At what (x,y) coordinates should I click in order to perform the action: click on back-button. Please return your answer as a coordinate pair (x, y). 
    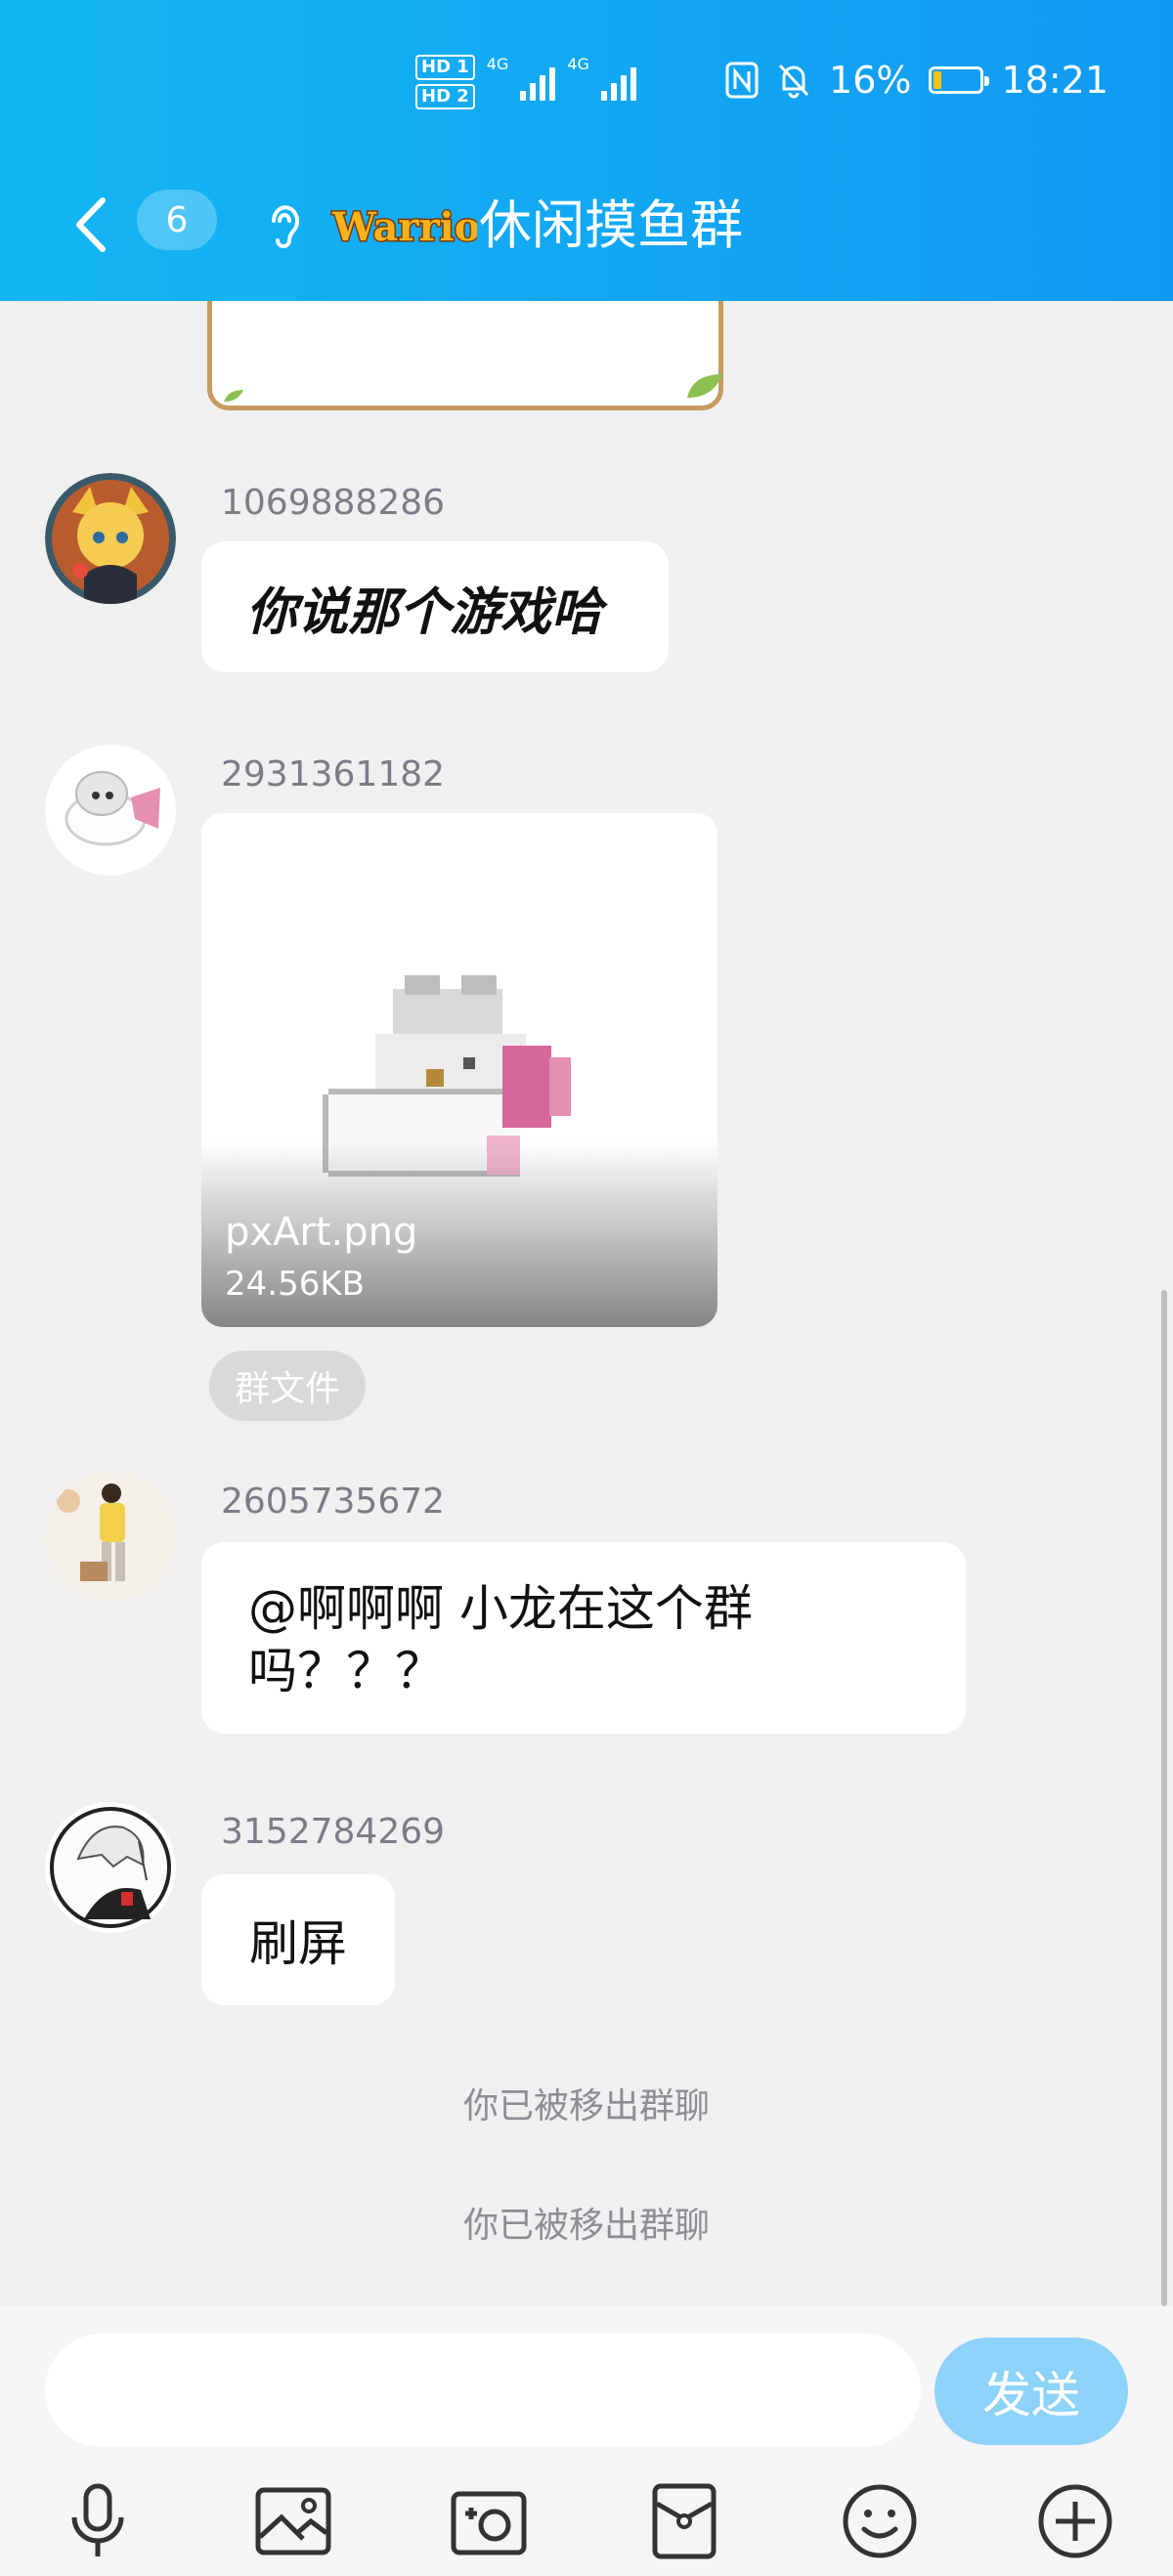
    Looking at the image, I should click on (91, 225).